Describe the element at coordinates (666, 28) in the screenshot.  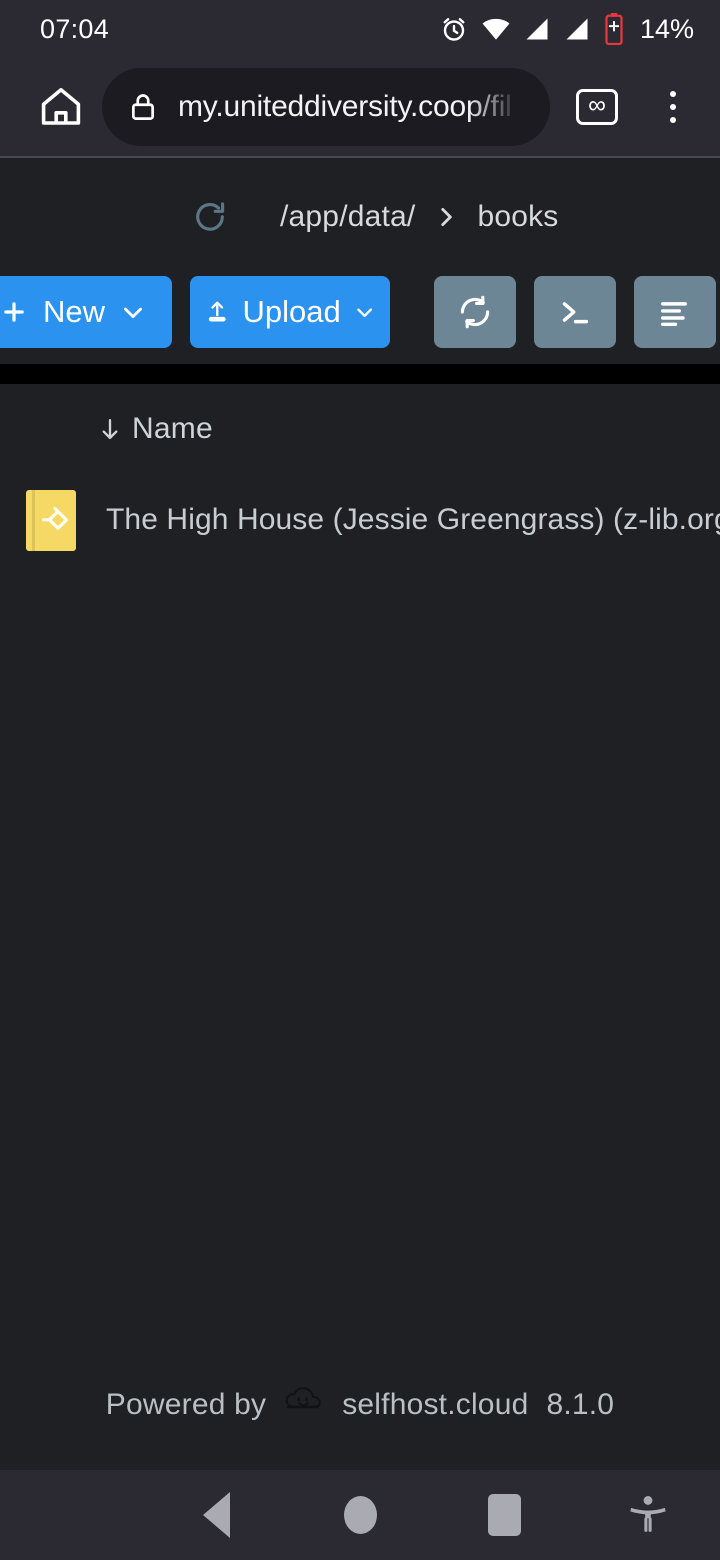
I see `battery-percent-label: 14%` at that location.